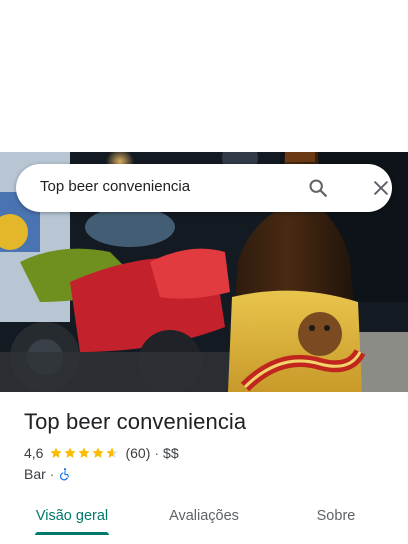  What do you see at coordinates (137, 453) in the screenshot?
I see `review-count: (60)` at bounding box center [137, 453].